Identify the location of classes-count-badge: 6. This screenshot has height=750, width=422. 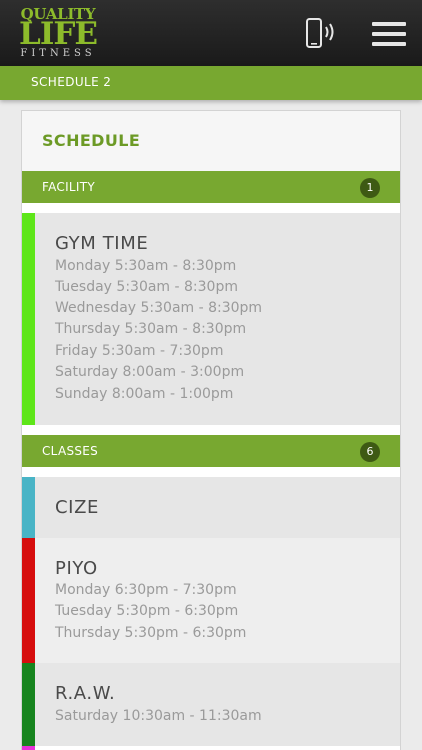
(370, 452).